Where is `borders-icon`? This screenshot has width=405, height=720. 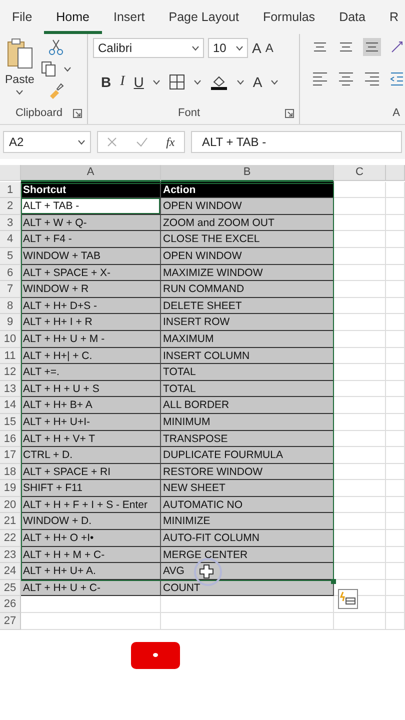 borders-icon is located at coordinates (176, 82).